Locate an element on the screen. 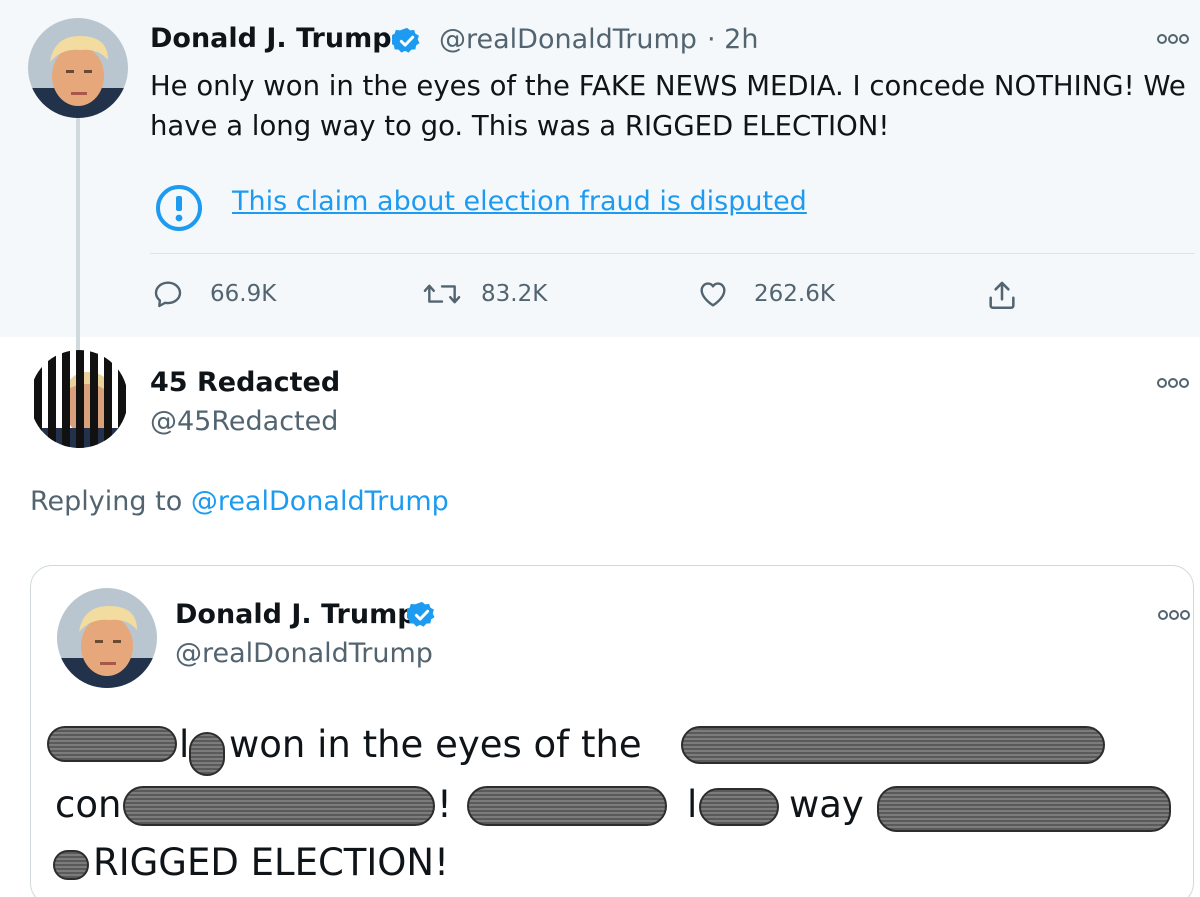  share-button is located at coordinates (1005, 296).